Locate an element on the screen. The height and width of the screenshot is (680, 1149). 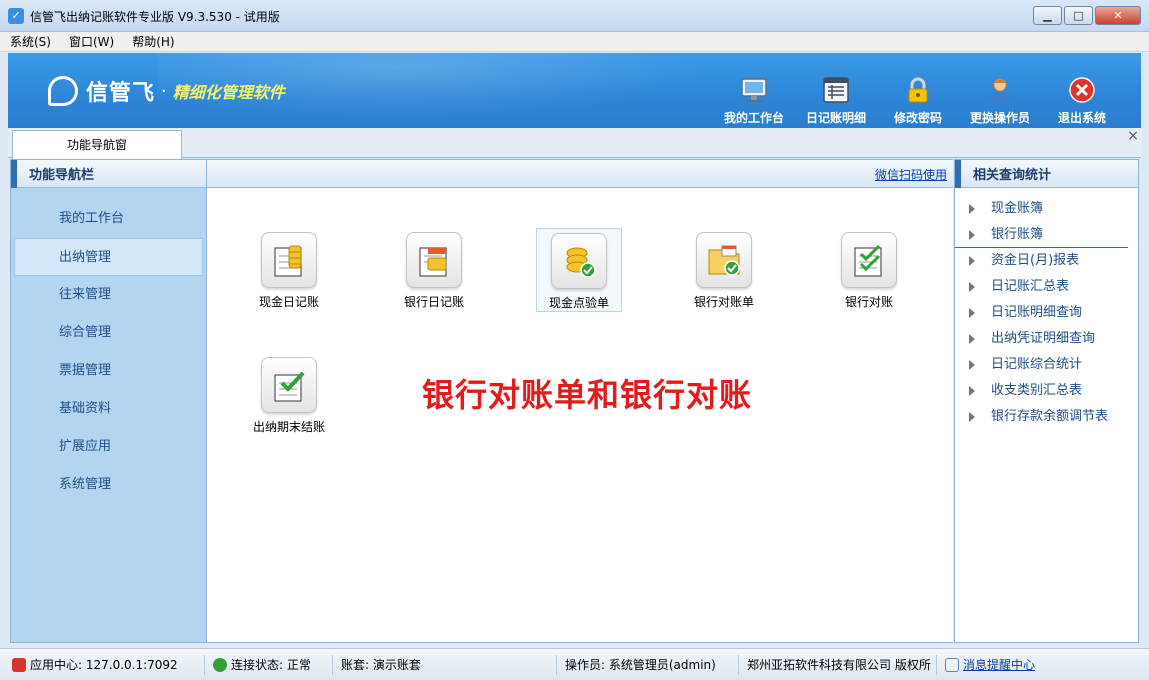
minimize-button: ▁ is located at coordinates (1047, 15).